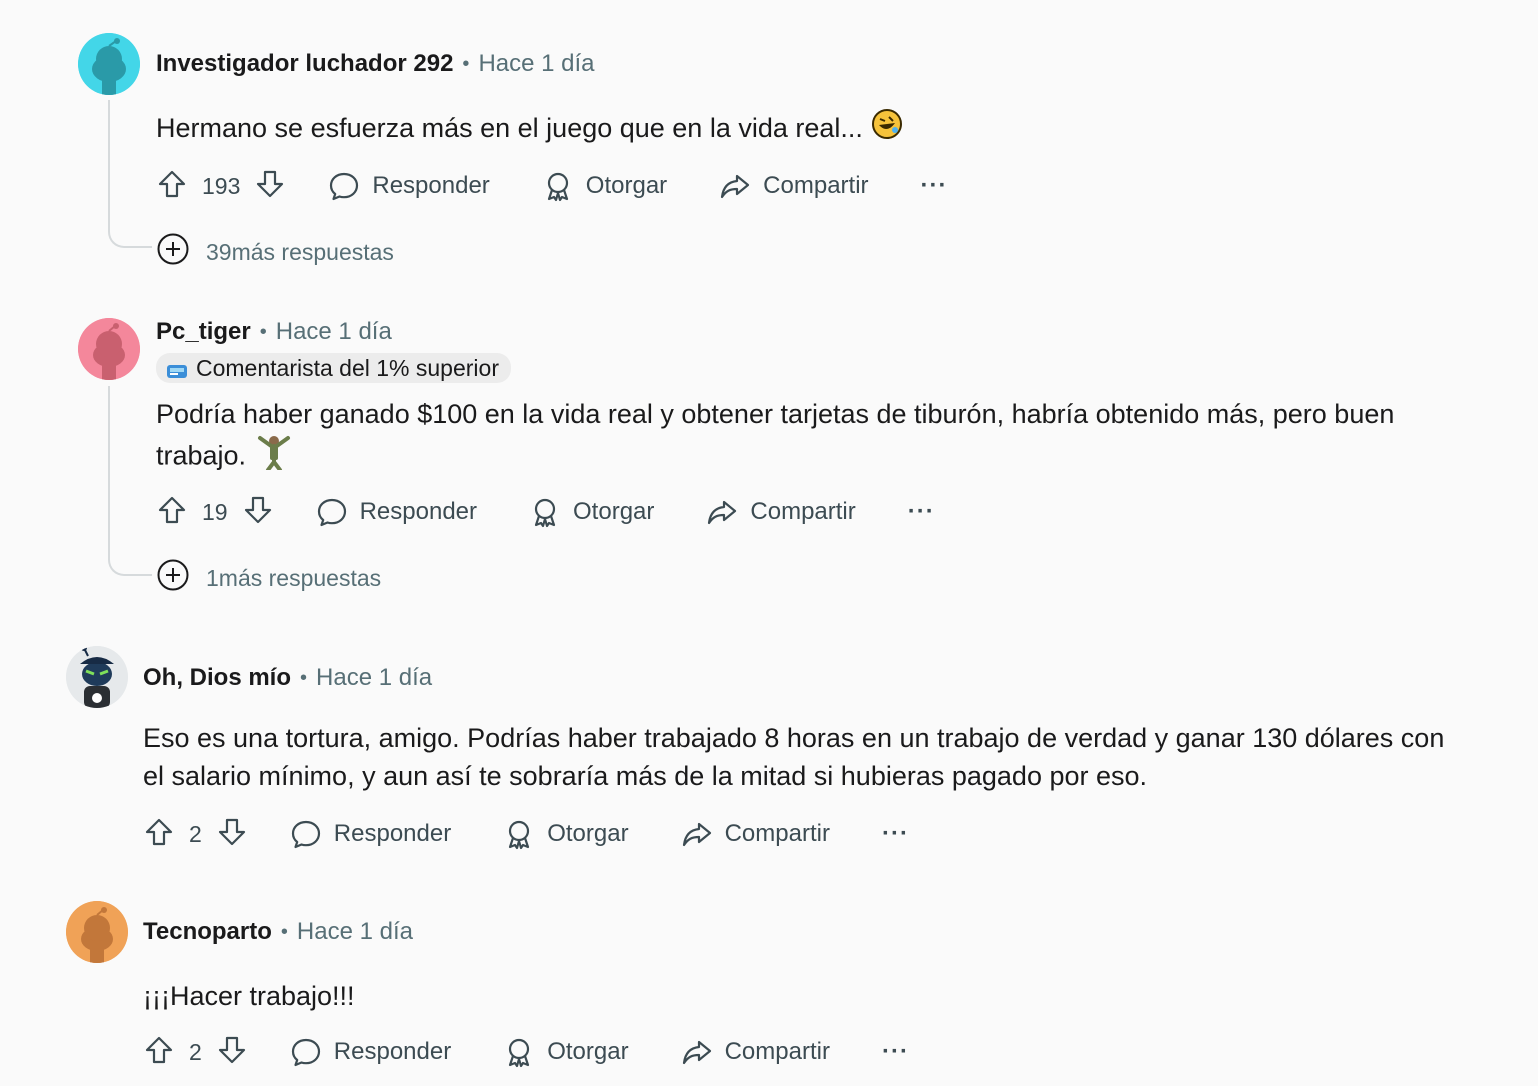 The height and width of the screenshot is (1086, 1538). What do you see at coordinates (274, 457) in the screenshot?
I see `person-raising-hands-emoji-icon` at bounding box center [274, 457].